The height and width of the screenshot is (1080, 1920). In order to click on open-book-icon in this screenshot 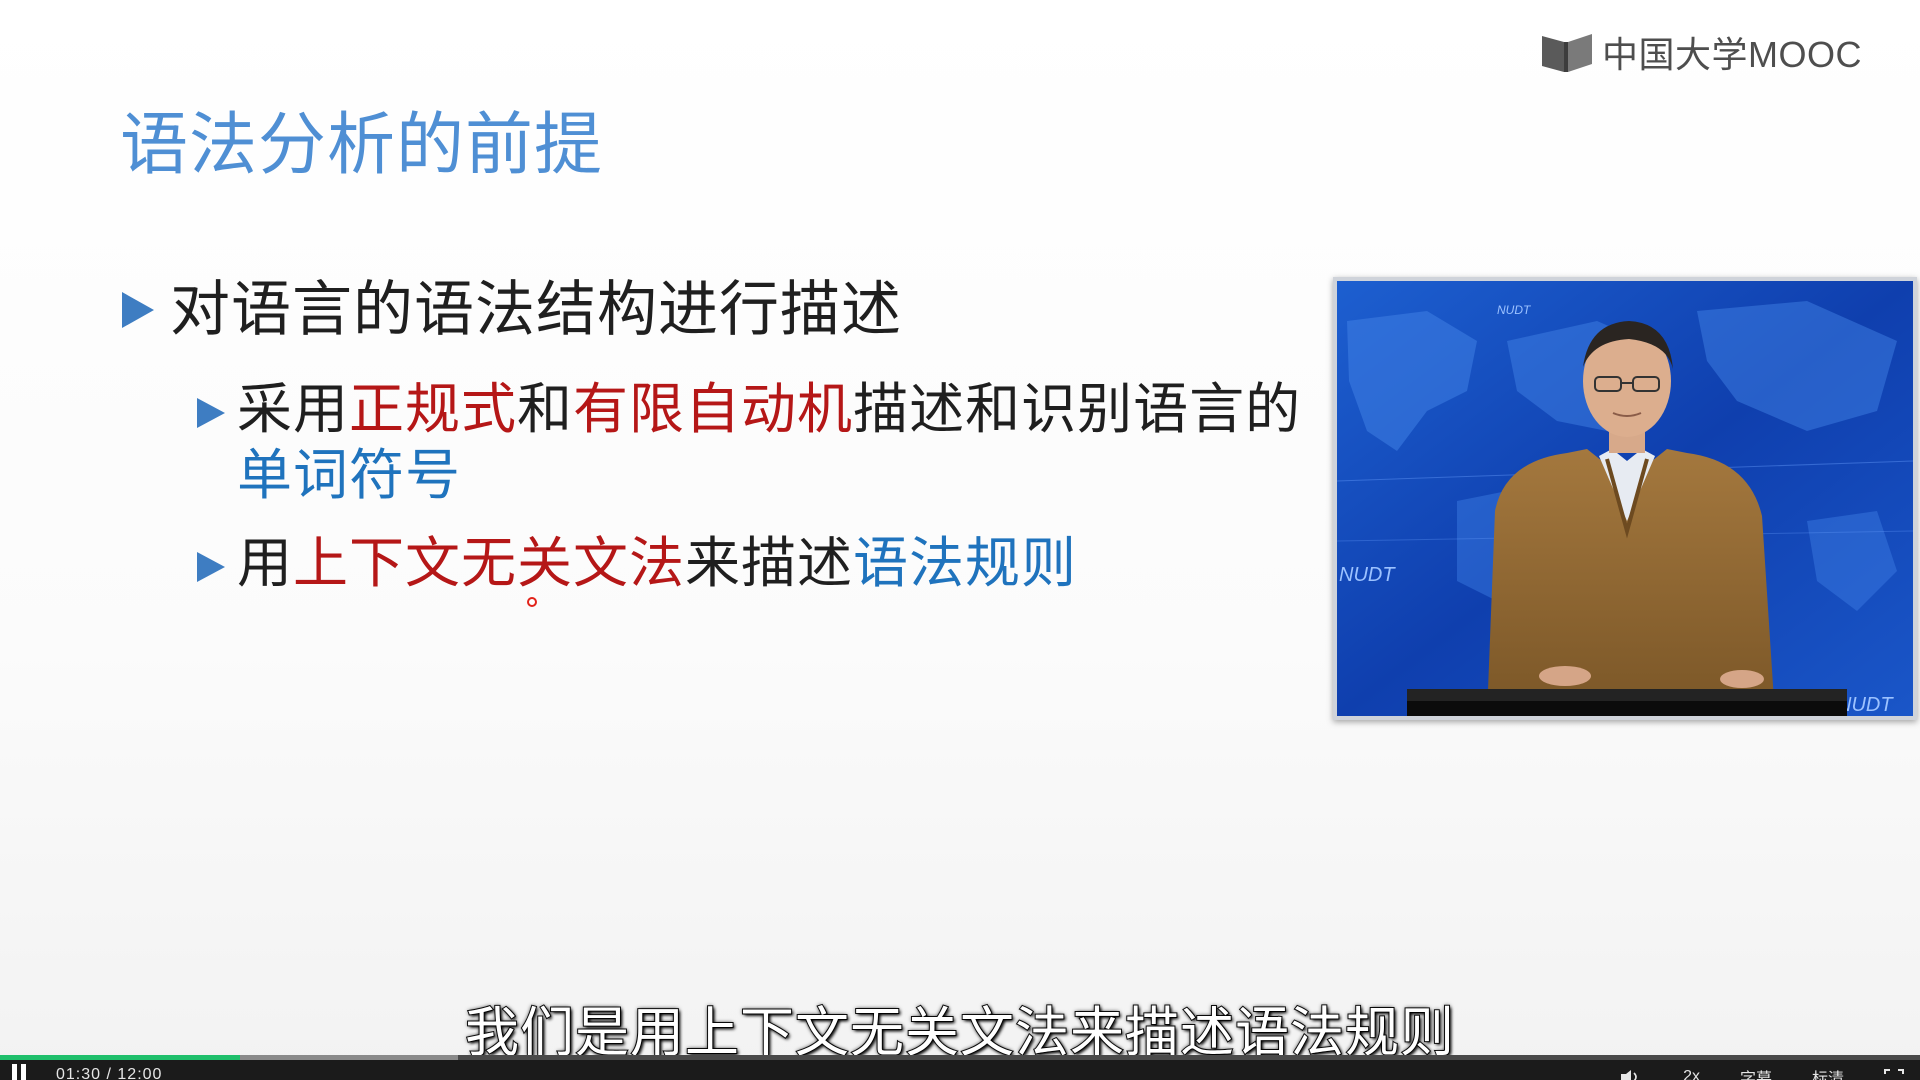, I will do `click(1567, 53)`.